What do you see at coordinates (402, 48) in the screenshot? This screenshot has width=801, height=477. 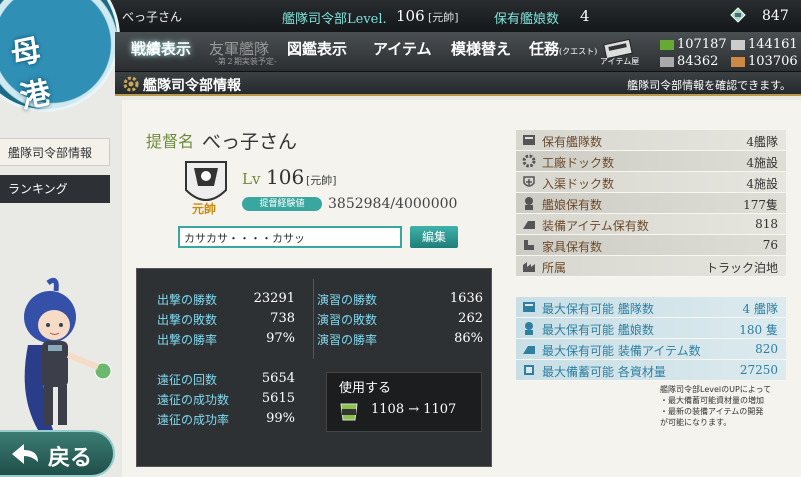 I see `menu-items: アイテム` at bounding box center [402, 48].